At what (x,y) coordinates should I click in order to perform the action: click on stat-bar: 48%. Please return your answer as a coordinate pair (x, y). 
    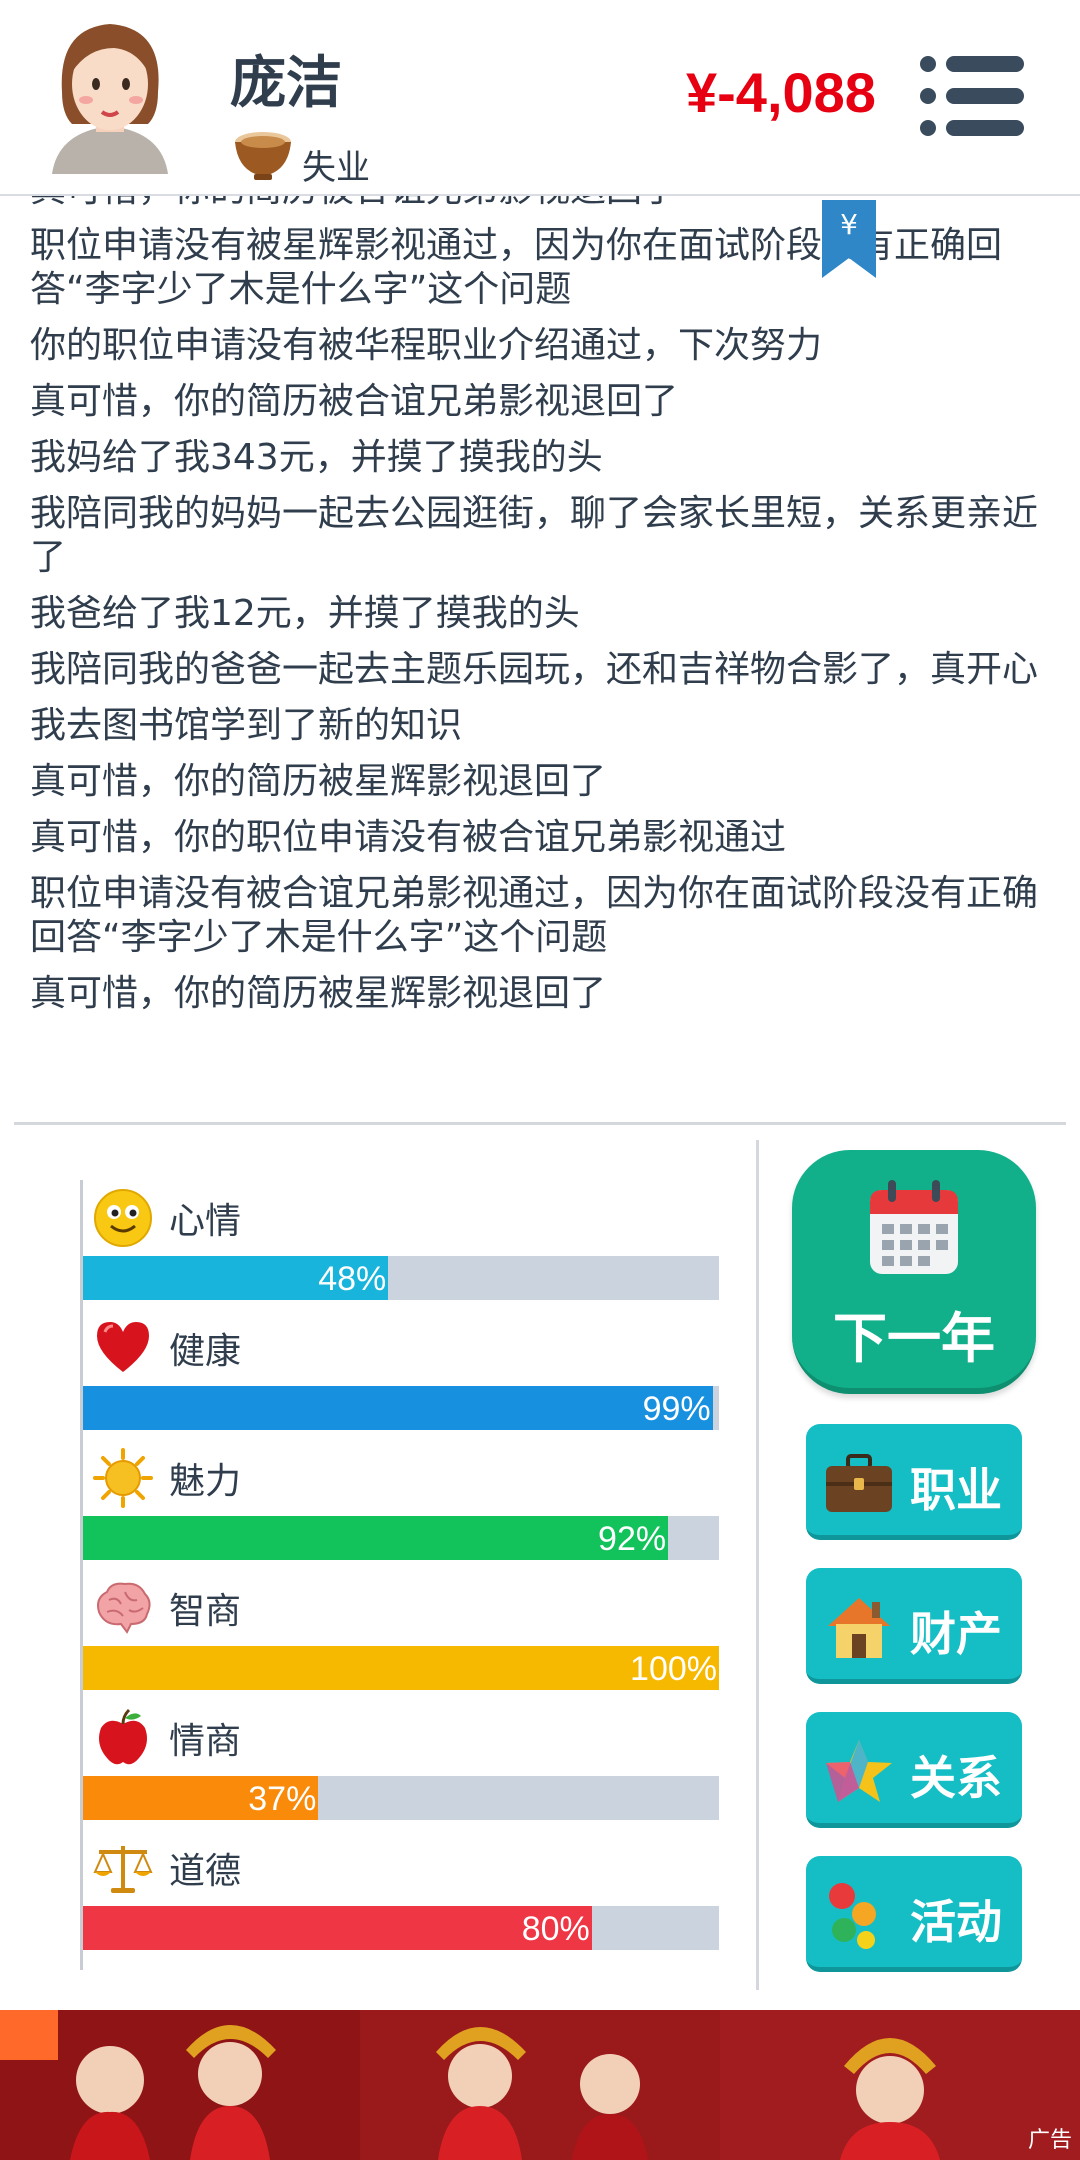
    Looking at the image, I should click on (401, 1278).